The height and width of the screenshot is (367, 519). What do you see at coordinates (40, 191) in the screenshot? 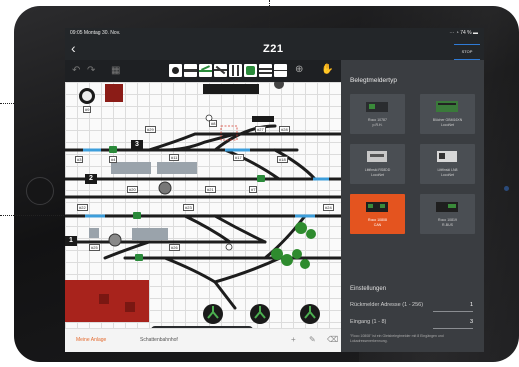
I see `home-button` at bounding box center [40, 191].